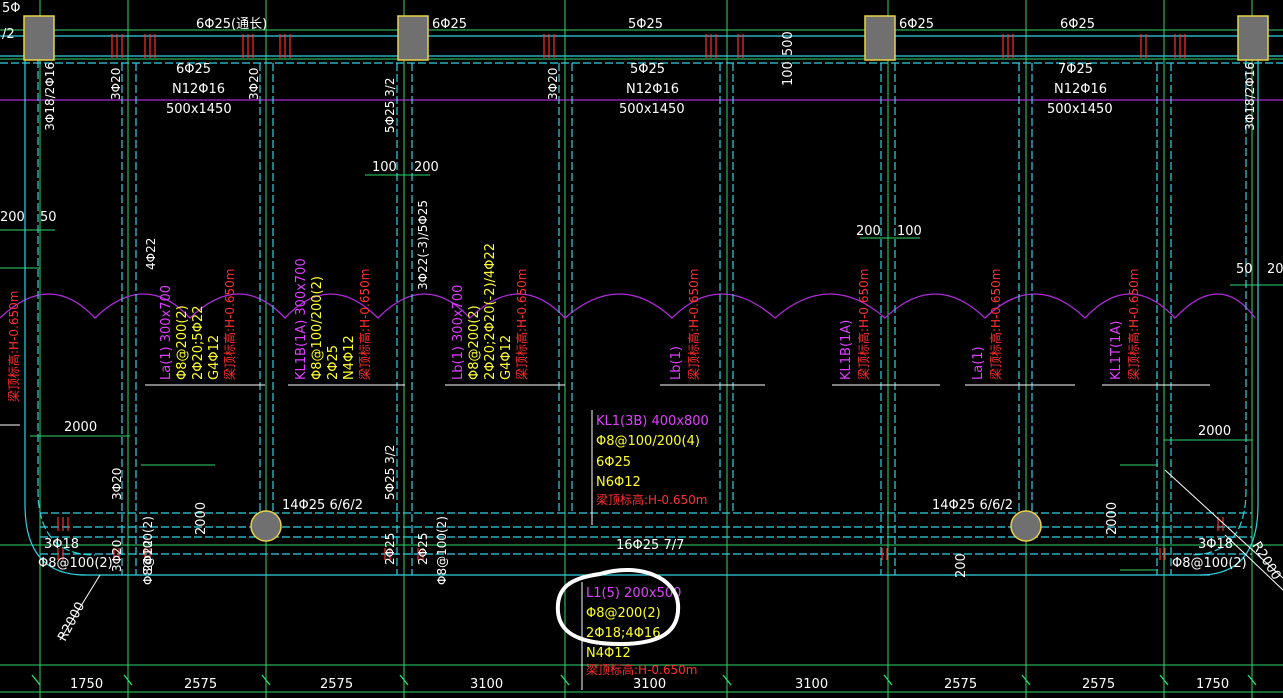 The height and width of the screenshot is (698, 1283). Describe the element at coordinates (972, 505) in the screenshot. I see `bottom-beam-top-right: 14Φ25 6/6/2` at that location.